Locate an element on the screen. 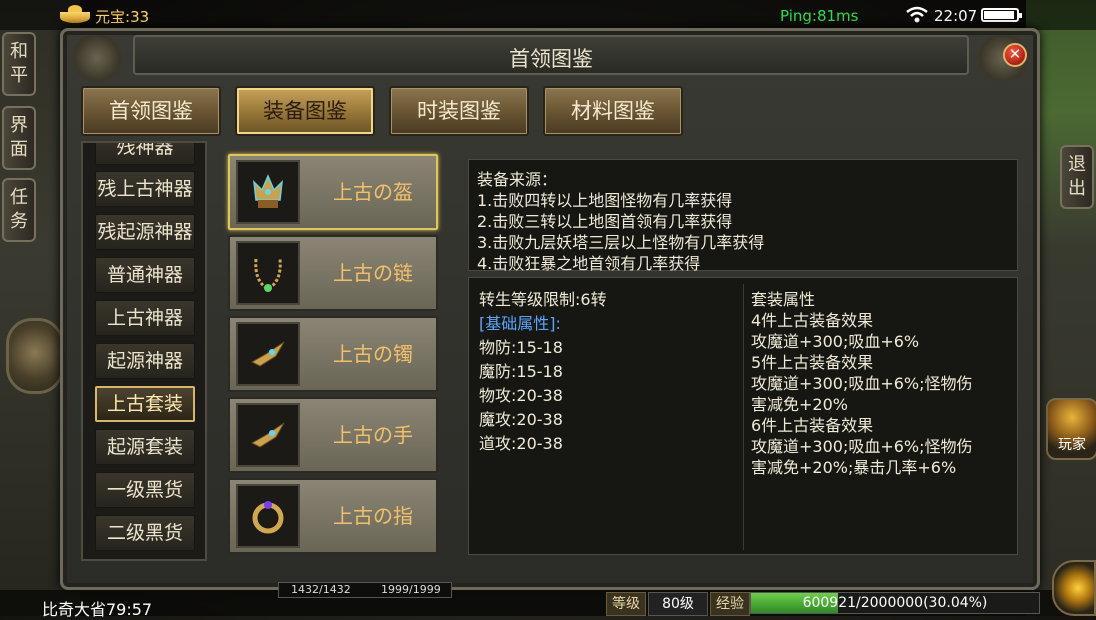 The height and width of the screenshot is (620, 1096). sun-icon is located at coordinates (1074, 588).